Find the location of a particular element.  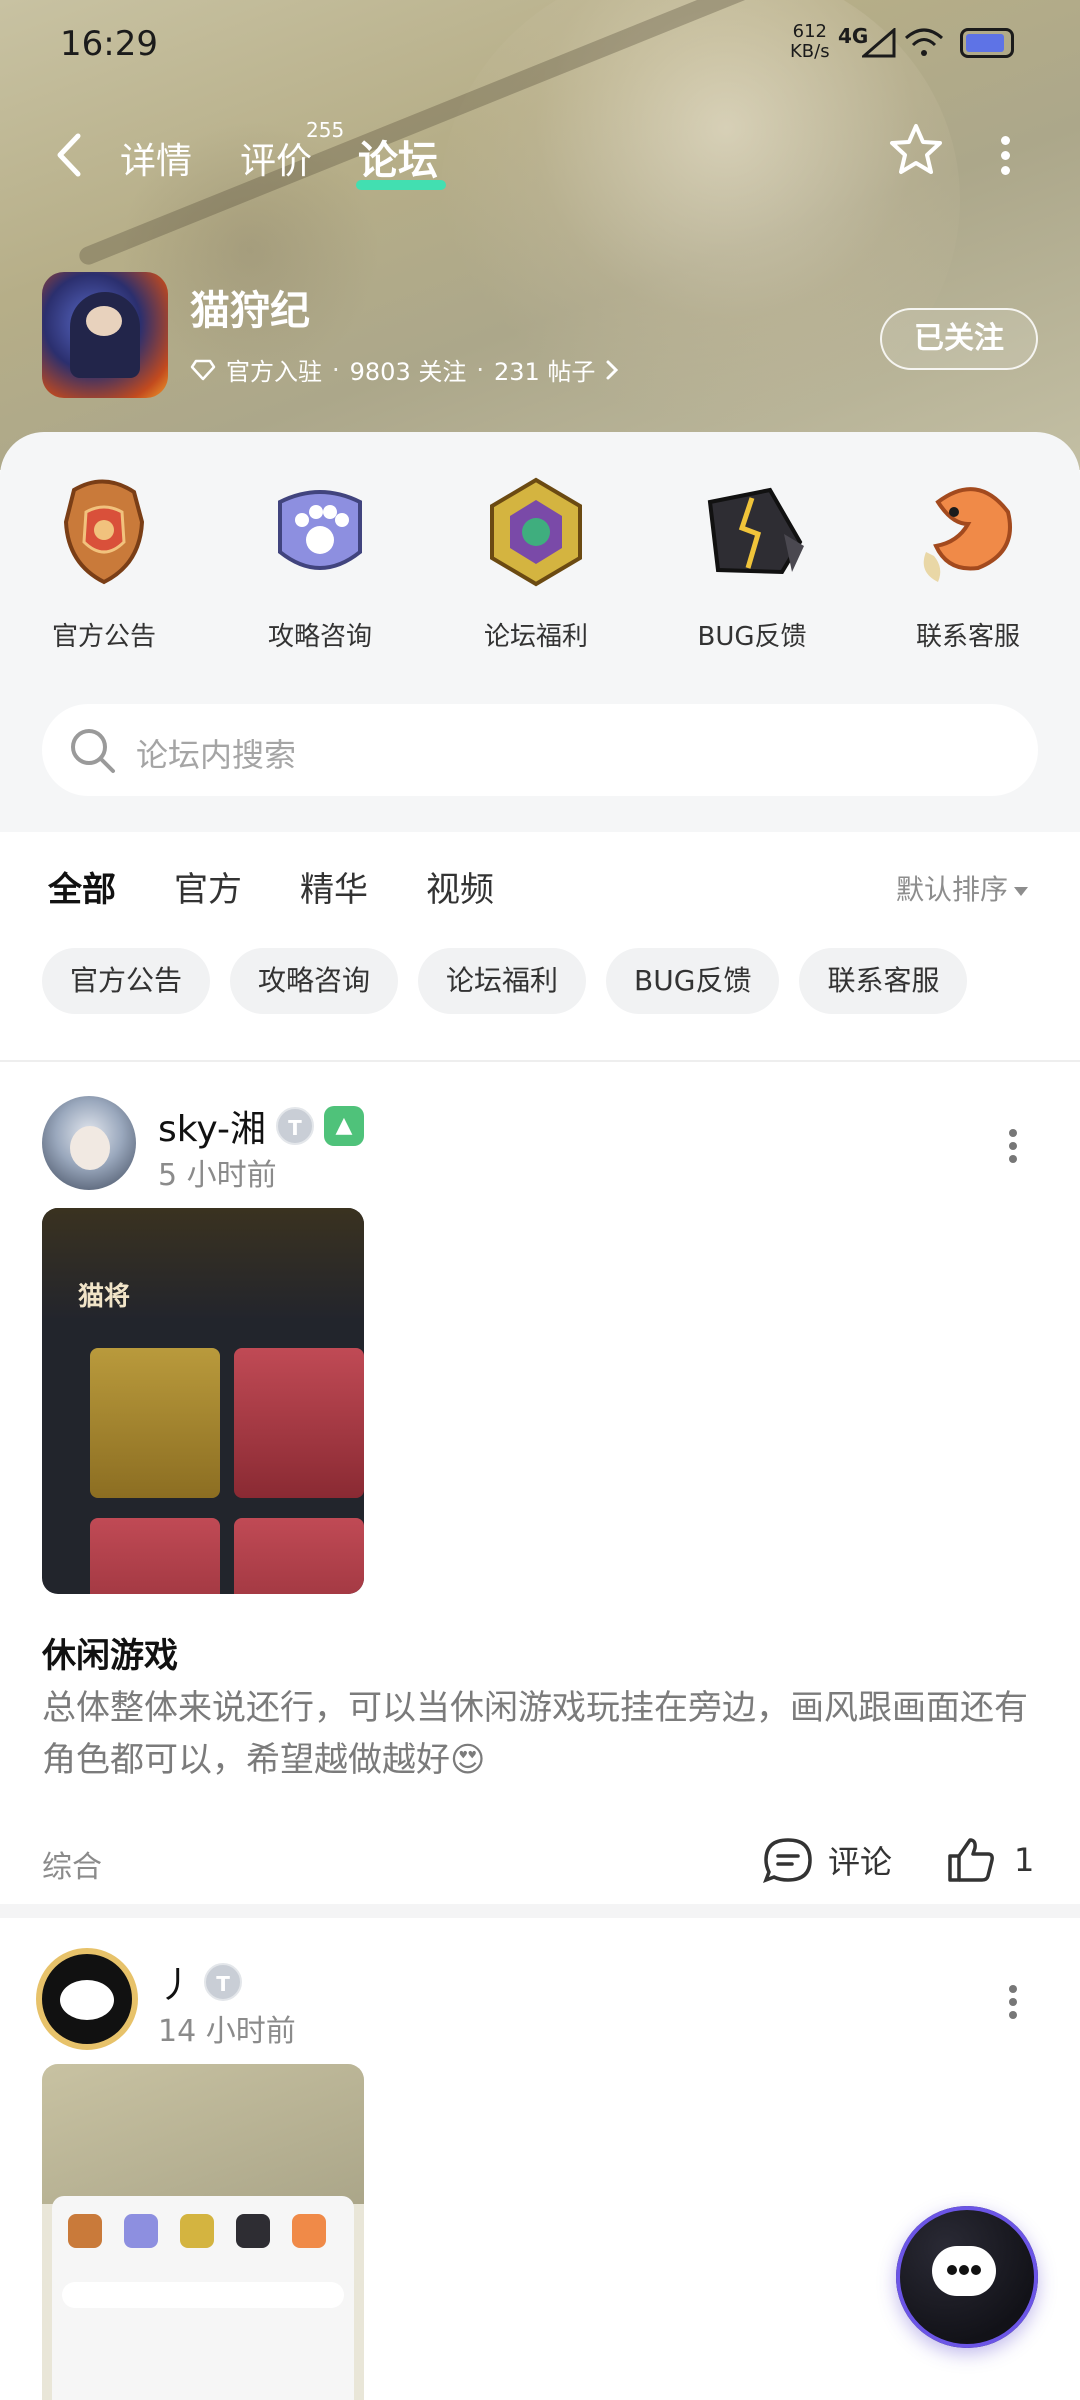

tab-details: 详情 is located at coordinates (156, 158).